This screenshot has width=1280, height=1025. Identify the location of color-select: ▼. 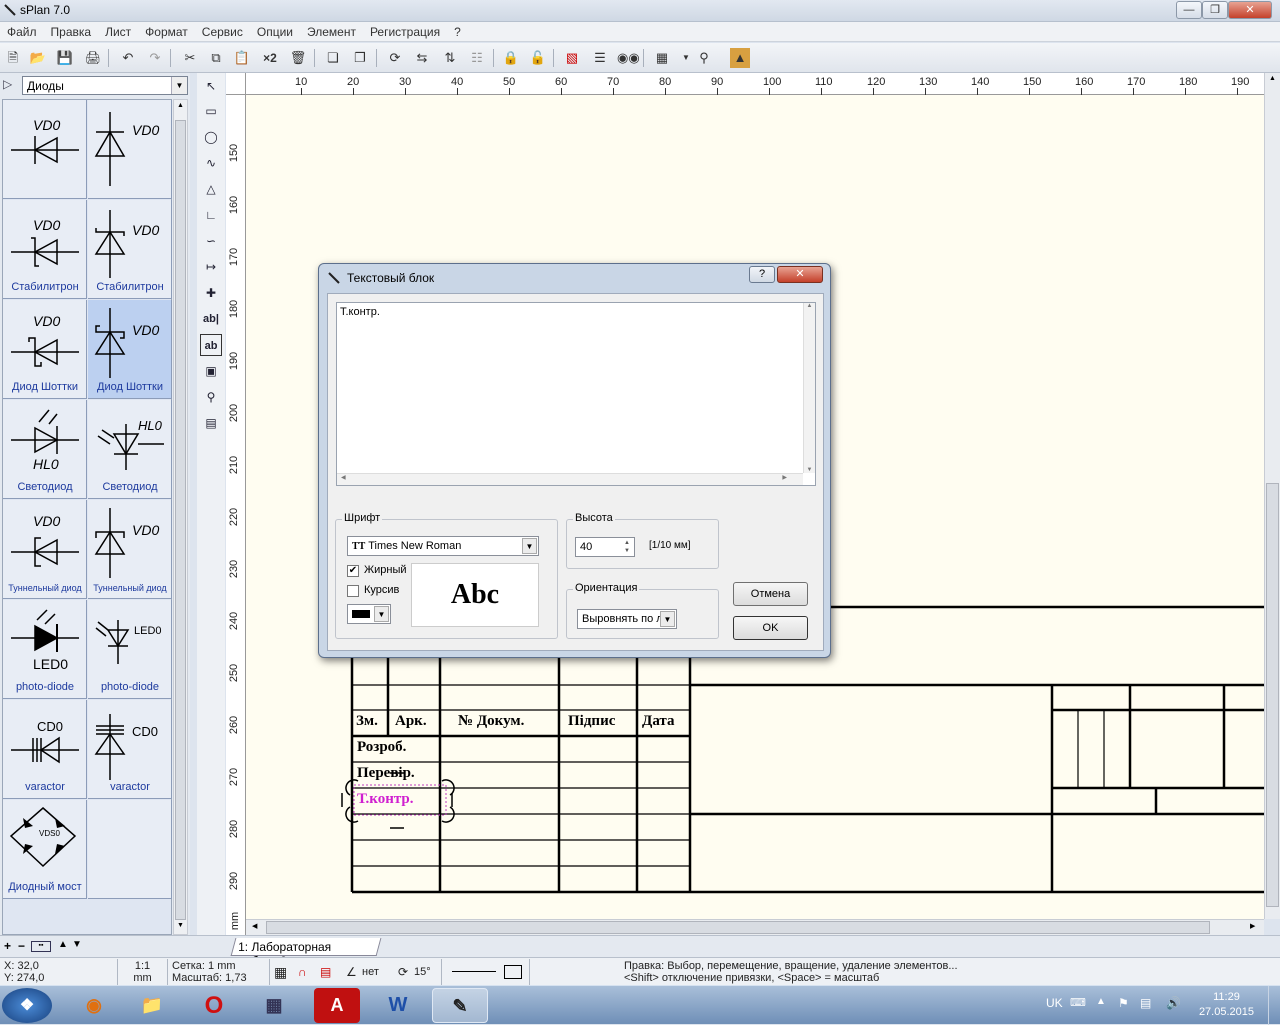
(369, 614).